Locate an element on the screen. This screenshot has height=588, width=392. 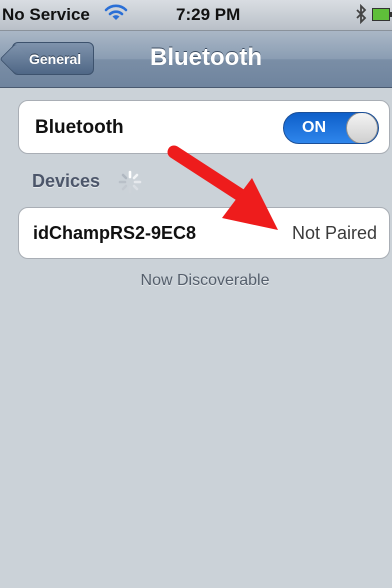
carrier-label: No Service is located at coordinates (46, 14).